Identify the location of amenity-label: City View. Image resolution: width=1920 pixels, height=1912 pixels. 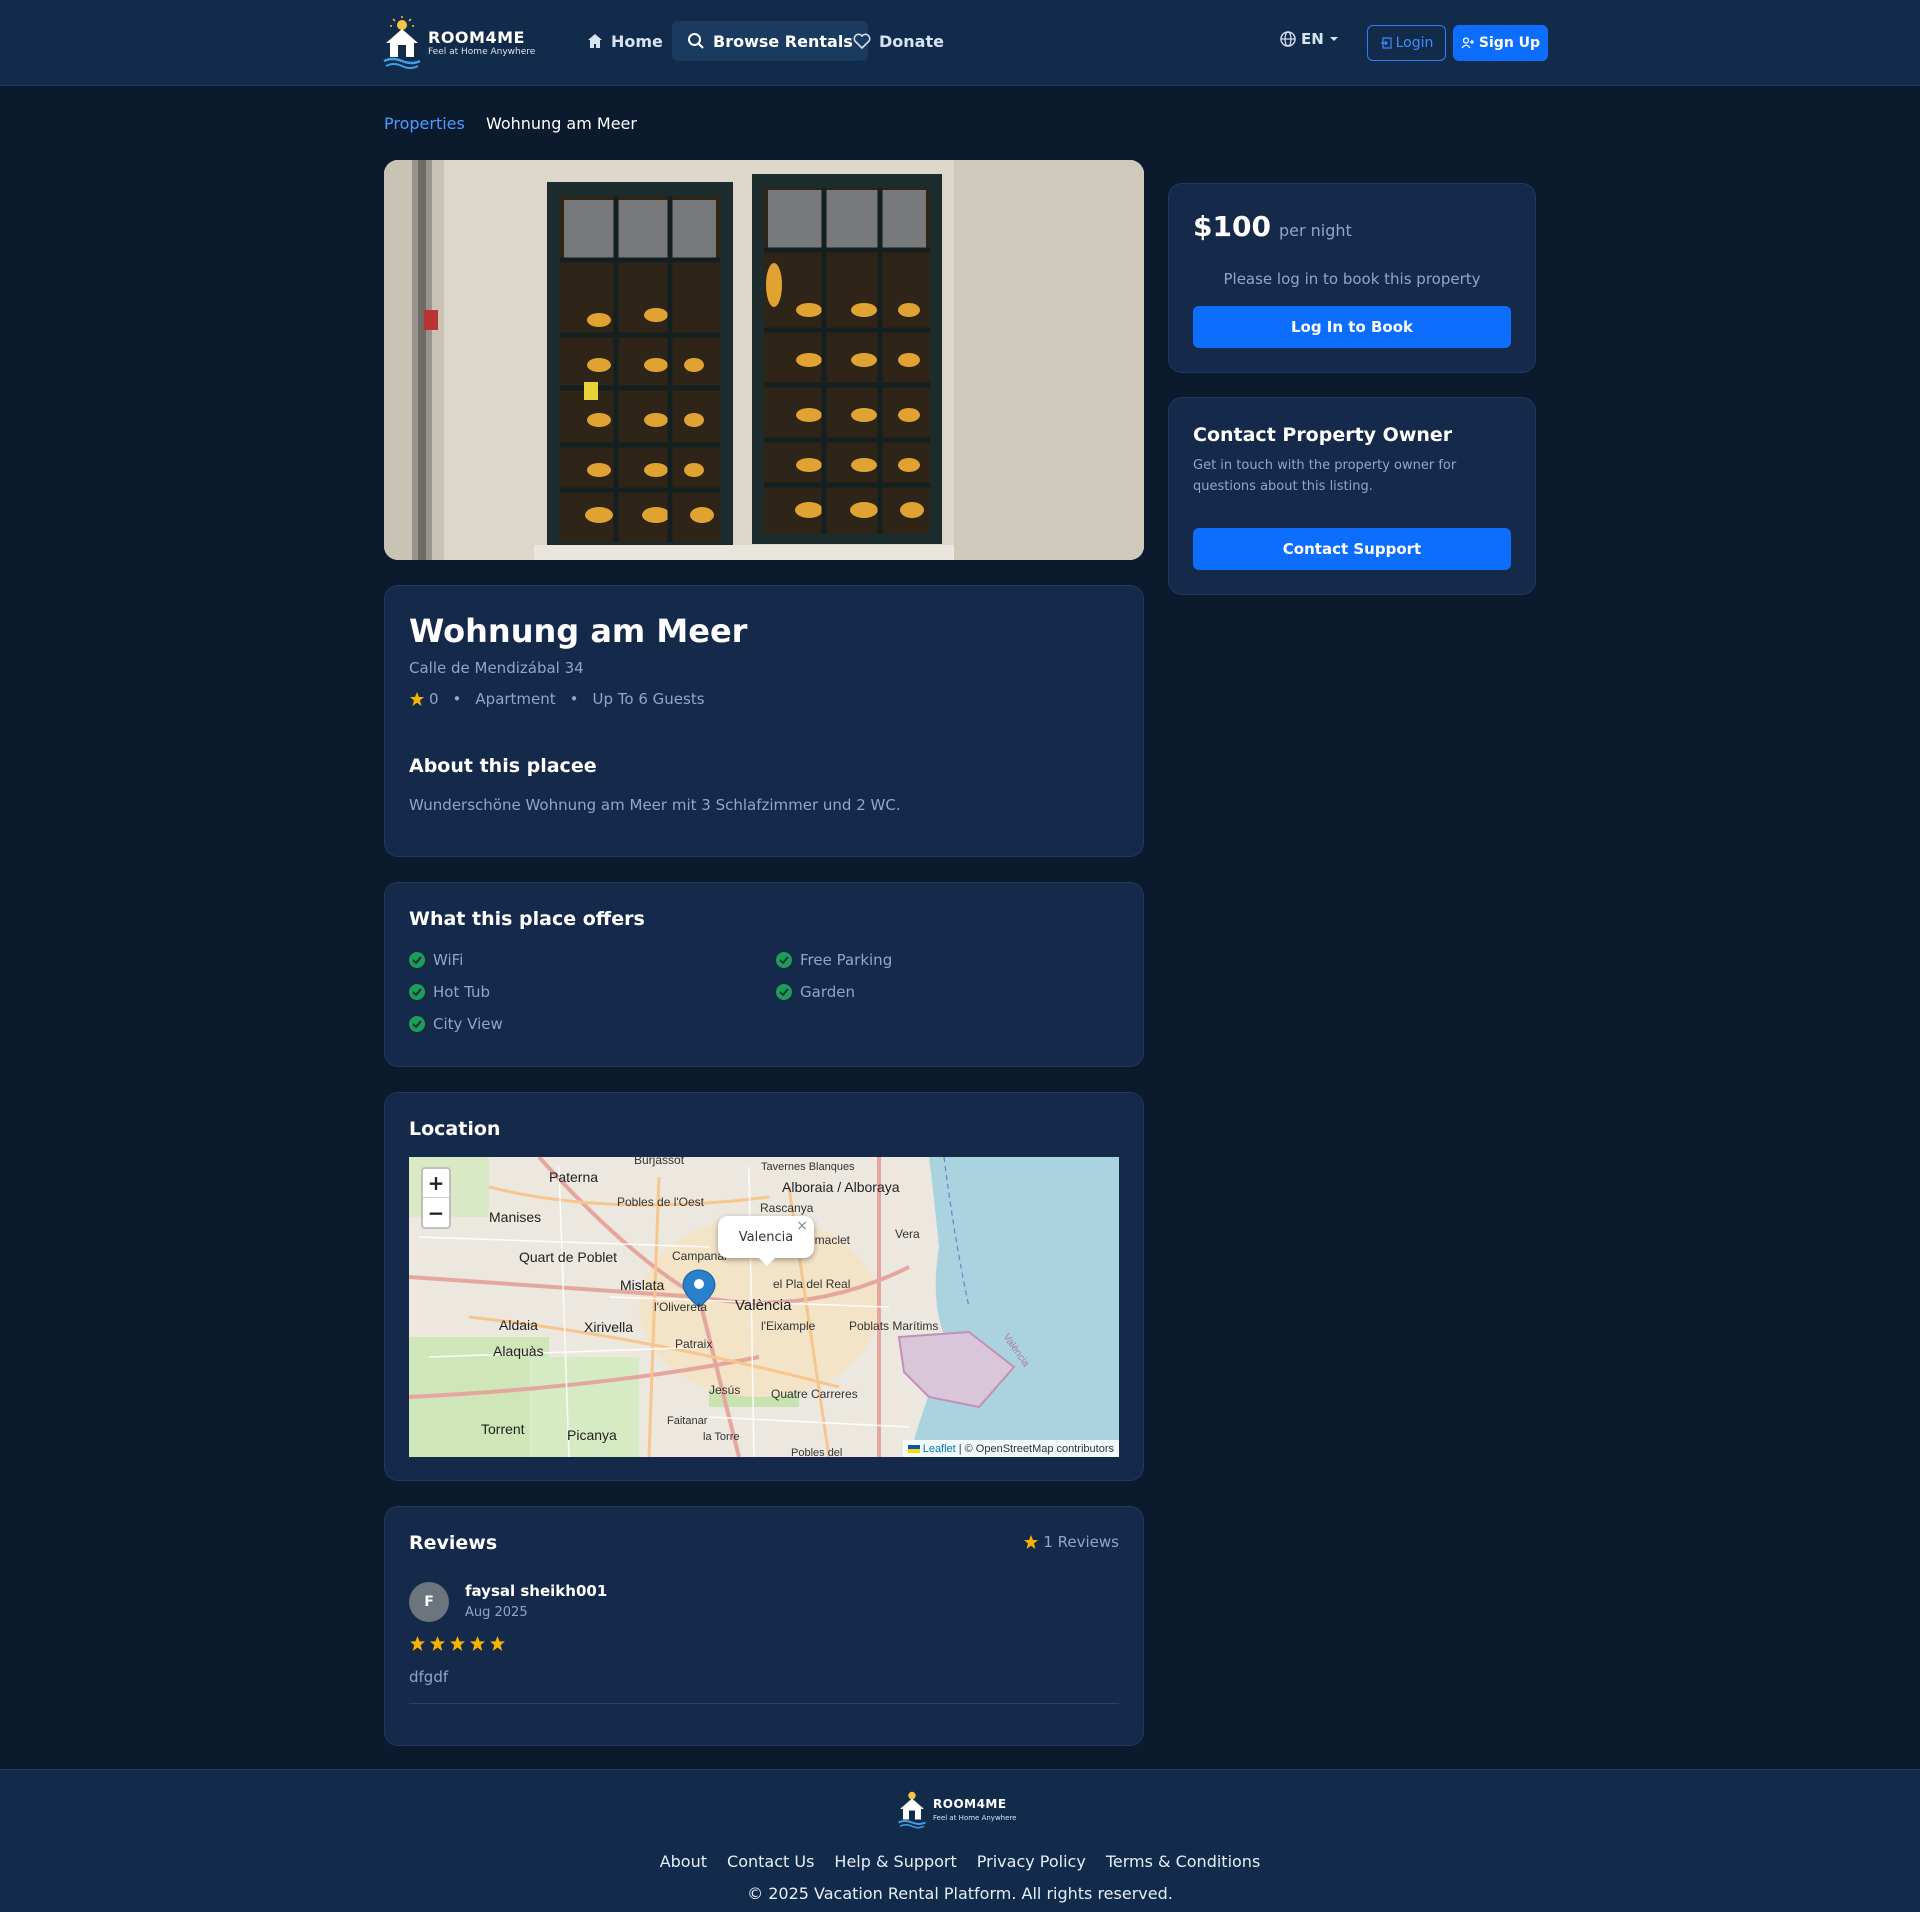
(468, 1024).